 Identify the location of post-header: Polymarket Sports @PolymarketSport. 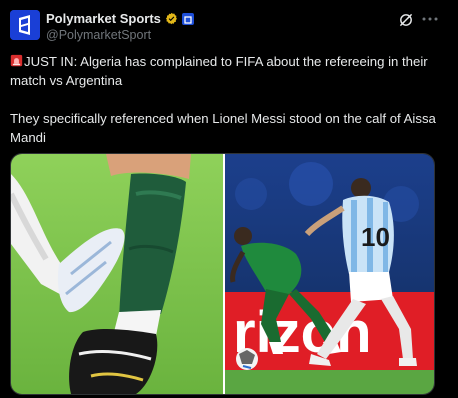
(229, 25).